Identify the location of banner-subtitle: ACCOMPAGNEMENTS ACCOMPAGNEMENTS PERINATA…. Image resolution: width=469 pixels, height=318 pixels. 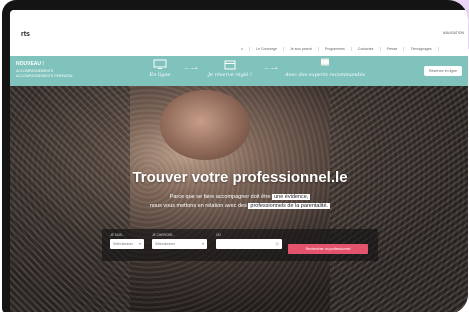
(45, 73).